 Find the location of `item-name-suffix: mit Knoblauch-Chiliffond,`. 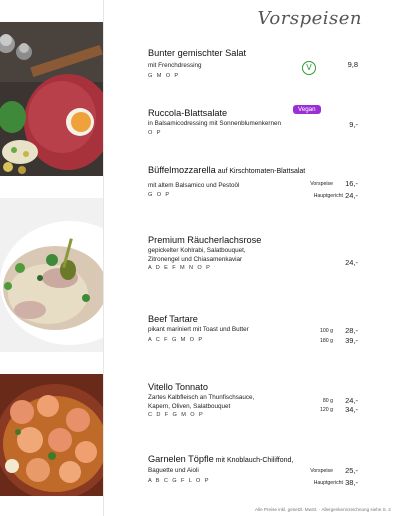

item-name-suffix: mit Knoblauch-Chiliffond, is located at coordinates (253, 460).